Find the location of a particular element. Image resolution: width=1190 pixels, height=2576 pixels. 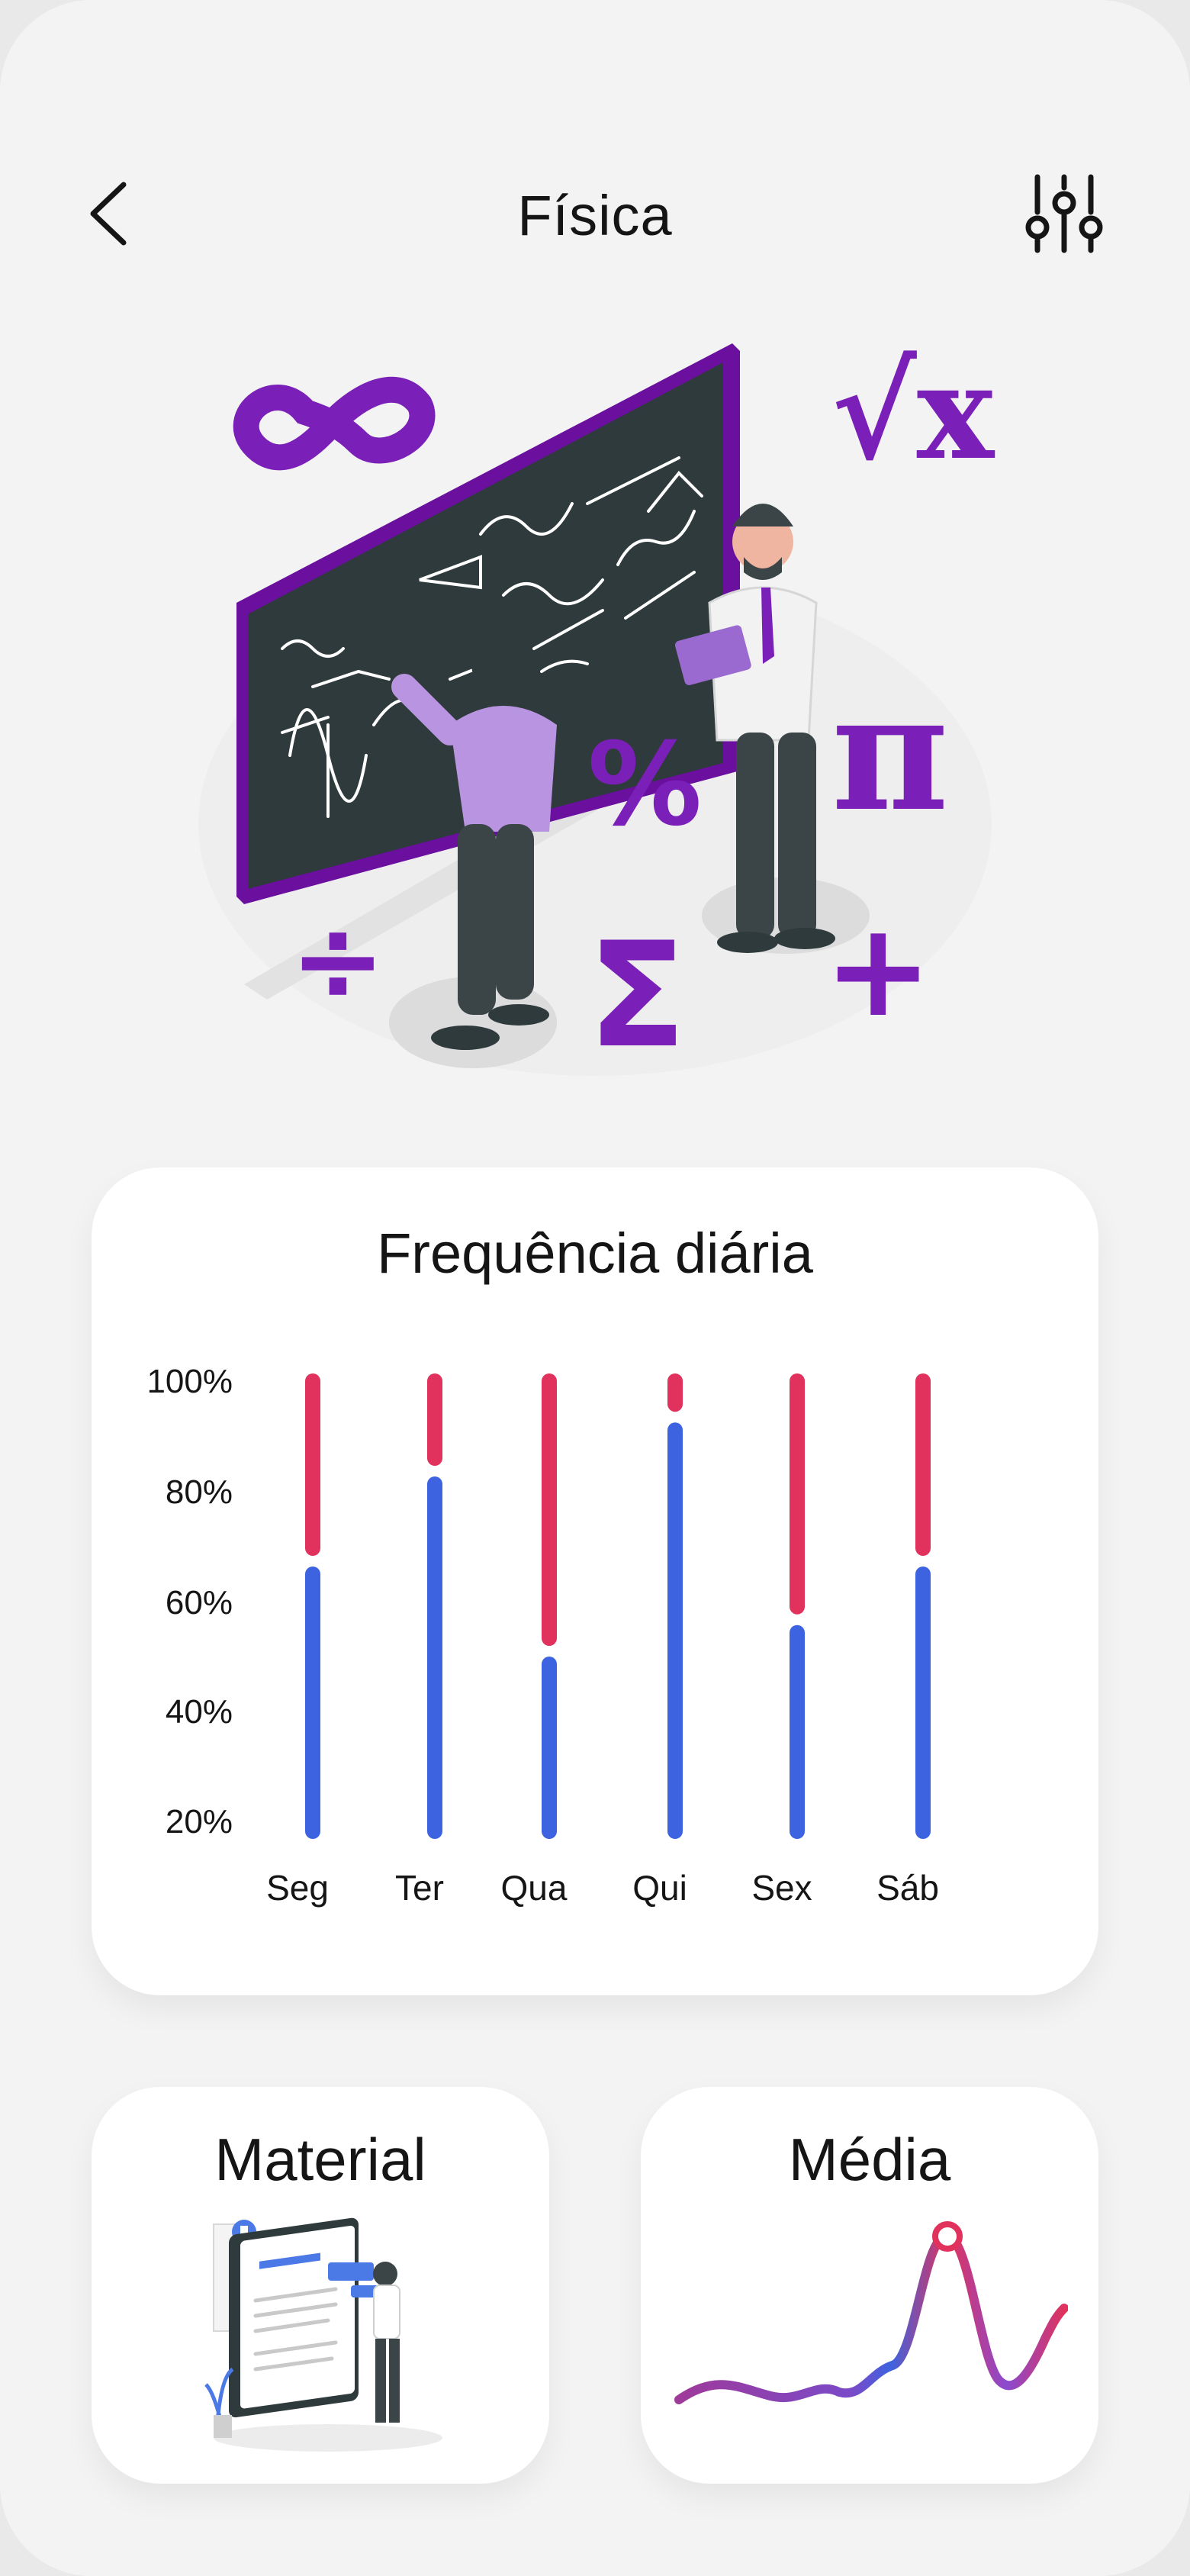

sliders-icon is located at coordinates (1064, 213).